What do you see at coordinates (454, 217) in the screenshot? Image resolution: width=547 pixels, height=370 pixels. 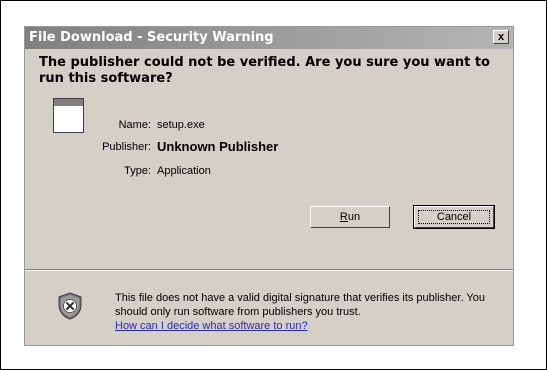 I see `cancel-button: Cancel` at bounding box center [454, 217].